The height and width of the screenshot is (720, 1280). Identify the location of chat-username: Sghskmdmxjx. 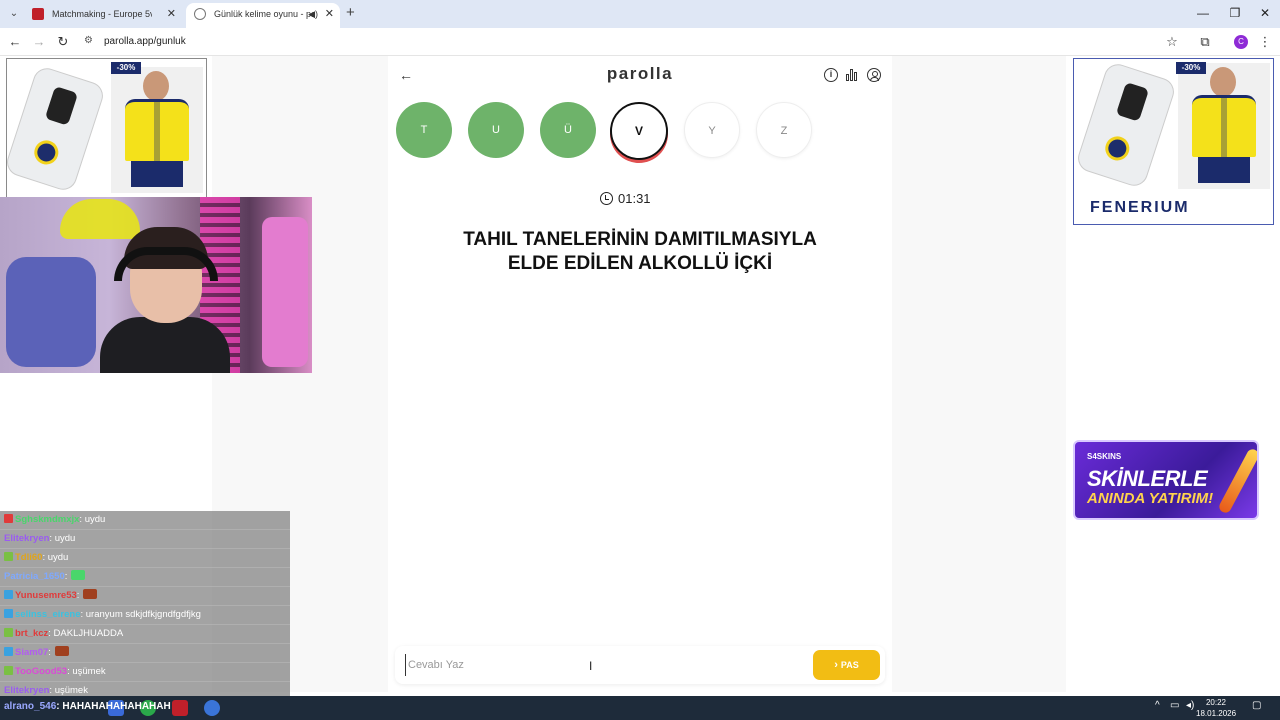
(47, 519).